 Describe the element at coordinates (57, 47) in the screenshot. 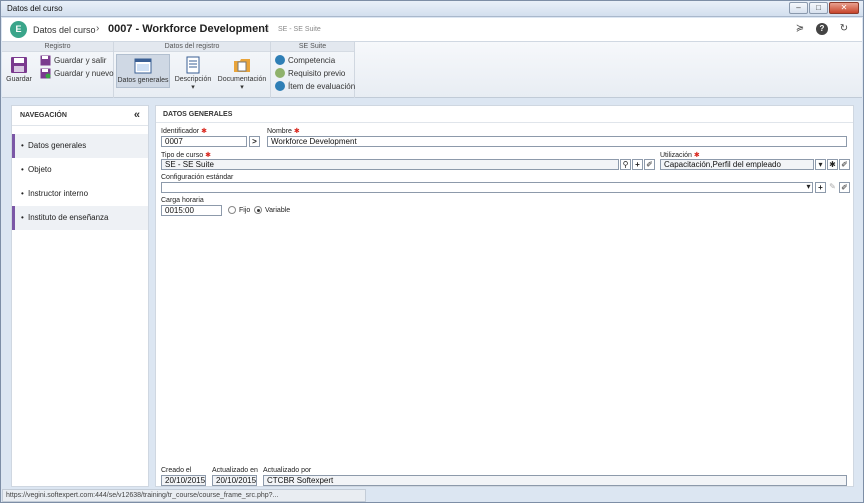

I see `ribbon-group-label: Registro` at that location.